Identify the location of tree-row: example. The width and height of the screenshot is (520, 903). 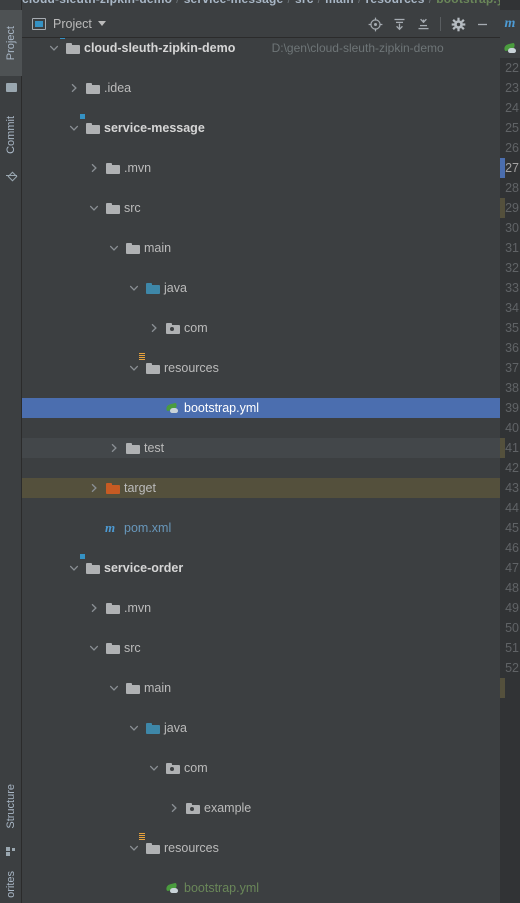
(261, 808).